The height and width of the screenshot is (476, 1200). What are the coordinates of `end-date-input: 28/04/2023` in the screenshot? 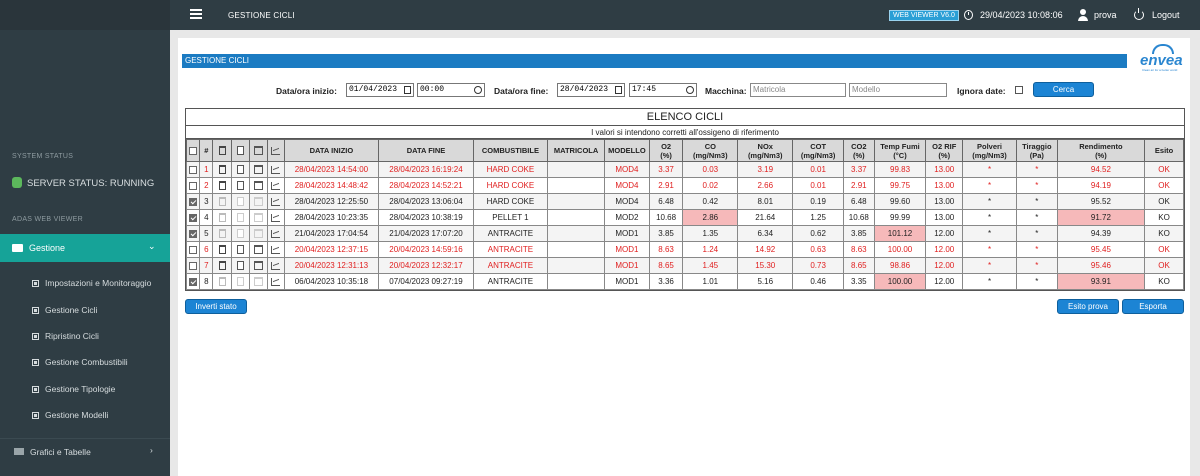 It's located at (591, 90).